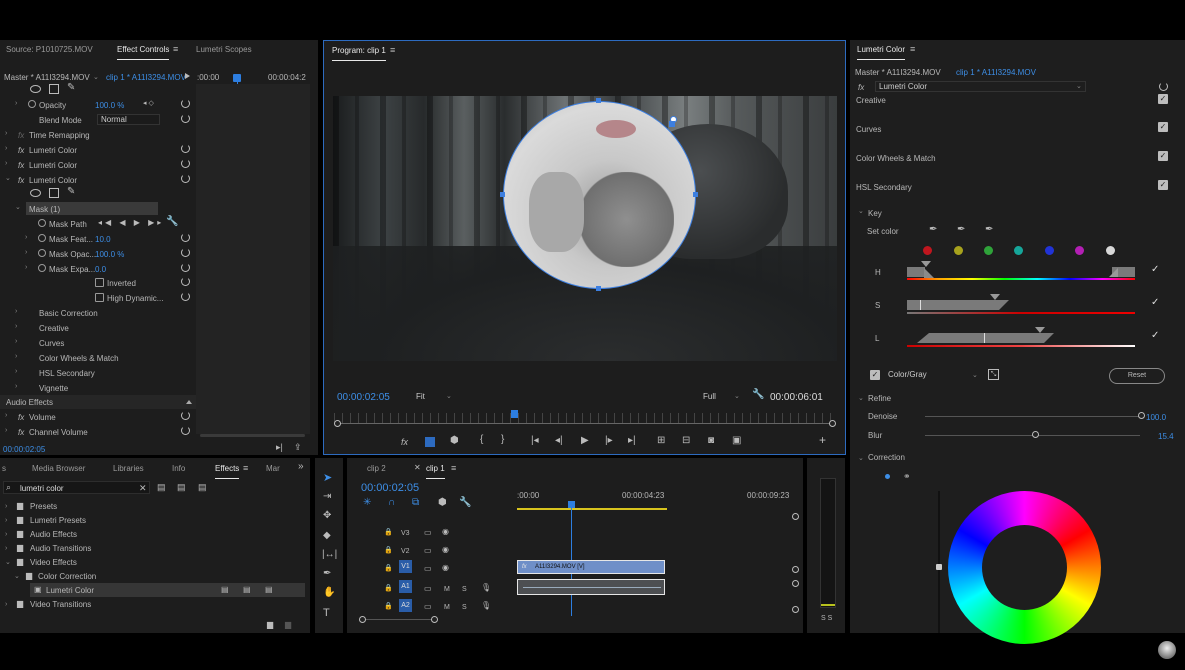  Describe the element at coordinates (592, 509) in the screenshot. I see `work-area-bar` at that location.